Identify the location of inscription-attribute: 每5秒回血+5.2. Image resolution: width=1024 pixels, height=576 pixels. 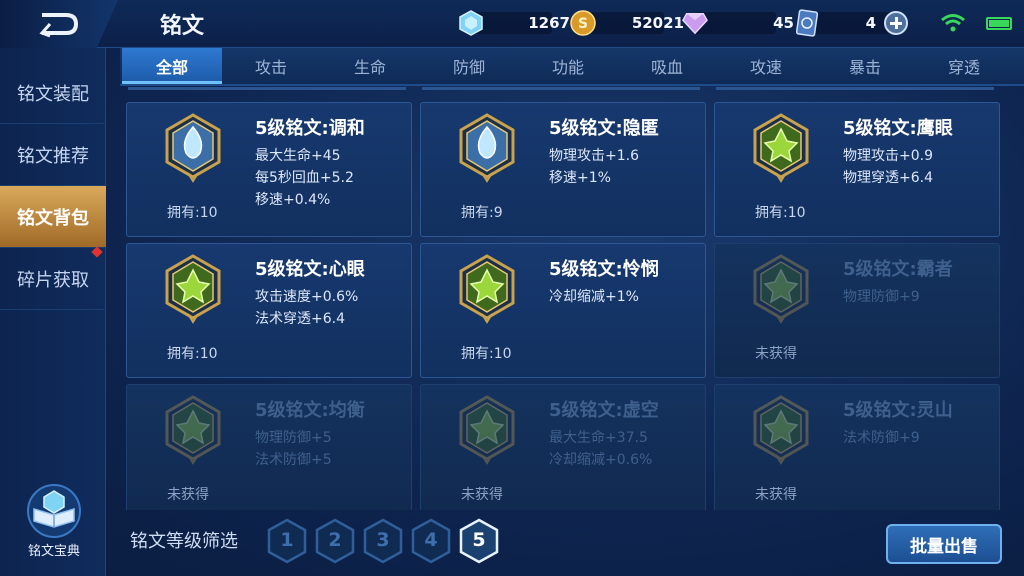
(304, 178).